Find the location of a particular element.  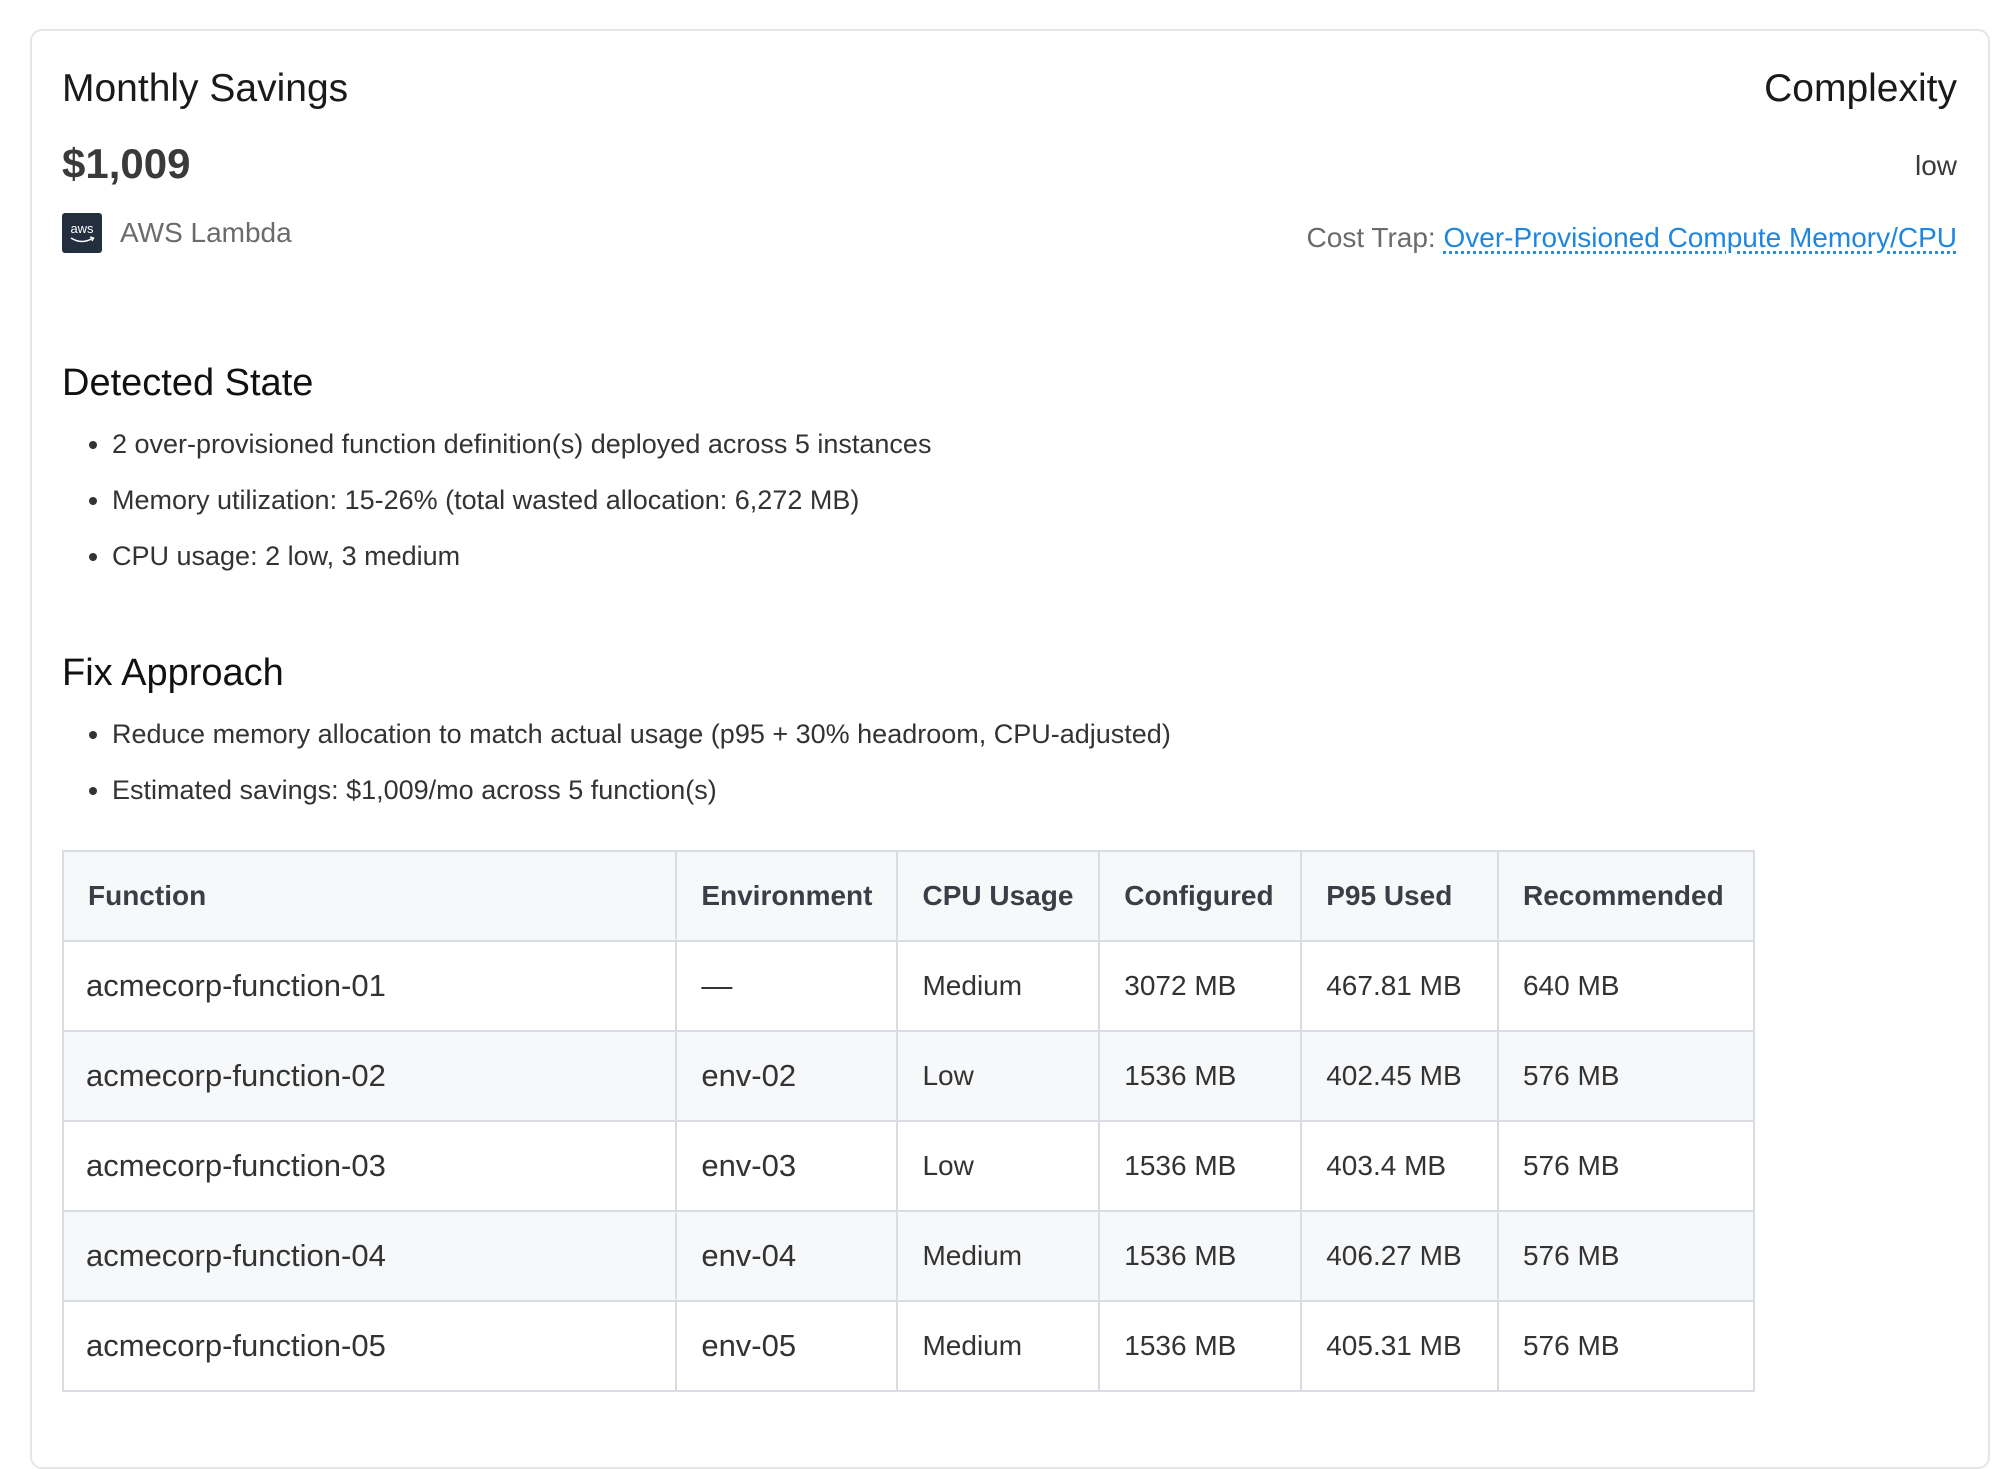

function-cell: acmecorp-function-05 is located at coordinates (369, 1346).